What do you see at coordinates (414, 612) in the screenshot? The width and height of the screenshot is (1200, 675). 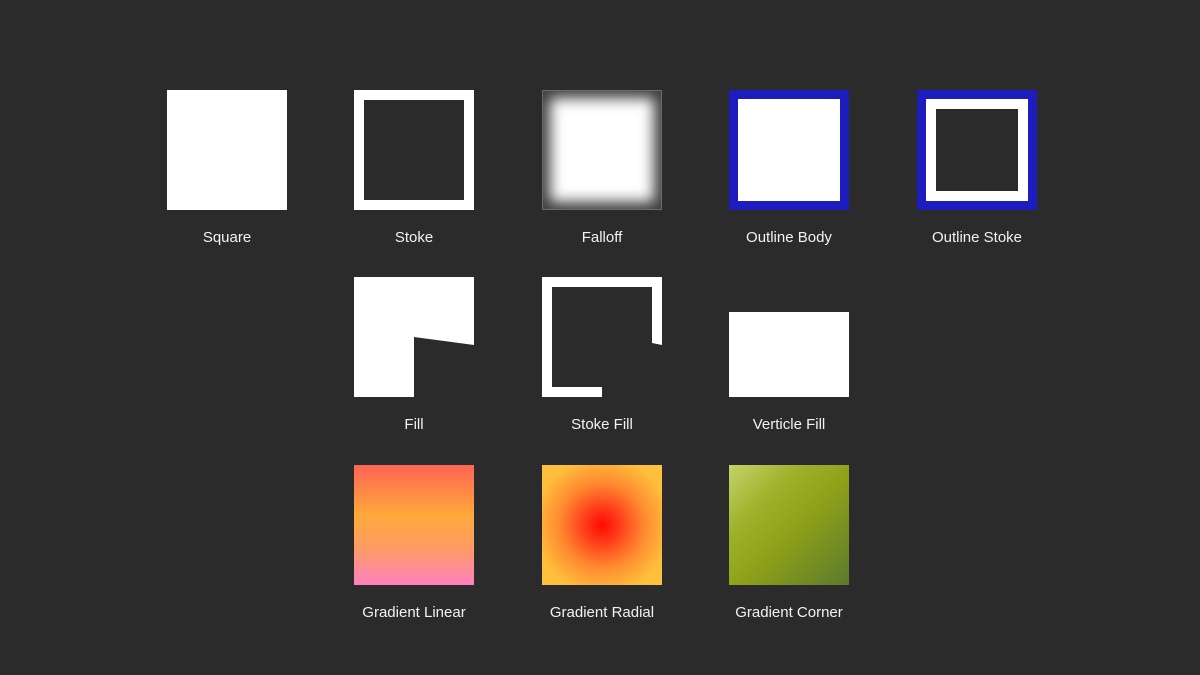 I see `gradient-linear-label: Gradient Linear` at bounding box center [414, 612].